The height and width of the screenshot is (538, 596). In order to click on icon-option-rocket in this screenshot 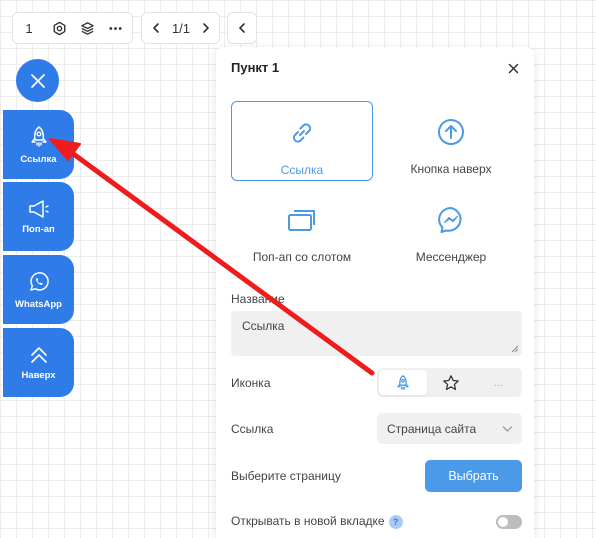, I will do `click(403, 382)`.